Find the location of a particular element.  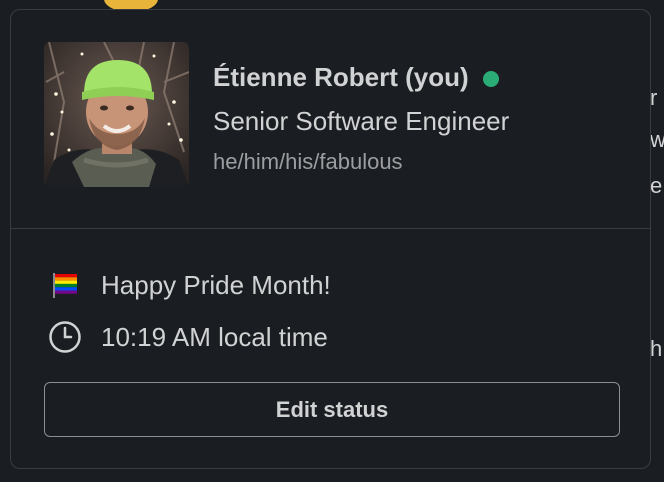

local-time-text: 10:19 AM local time is located at coordinates (214, 336).